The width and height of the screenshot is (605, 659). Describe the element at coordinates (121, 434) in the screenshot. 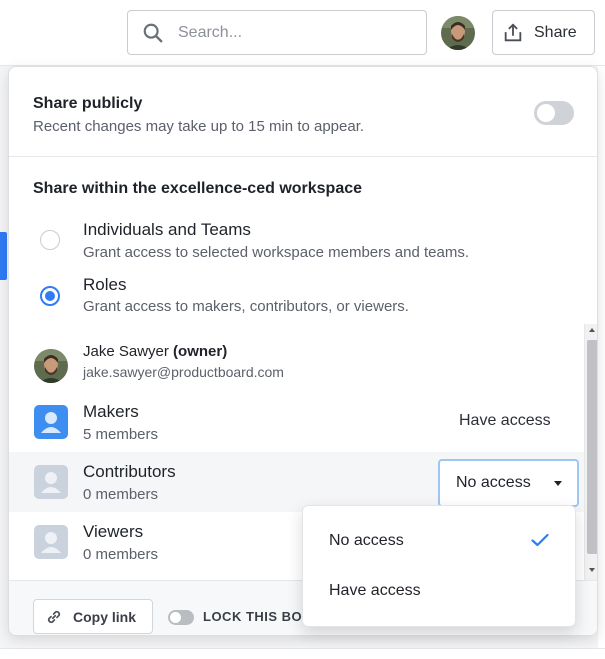

I see `makers-members: 5 members` at that location.